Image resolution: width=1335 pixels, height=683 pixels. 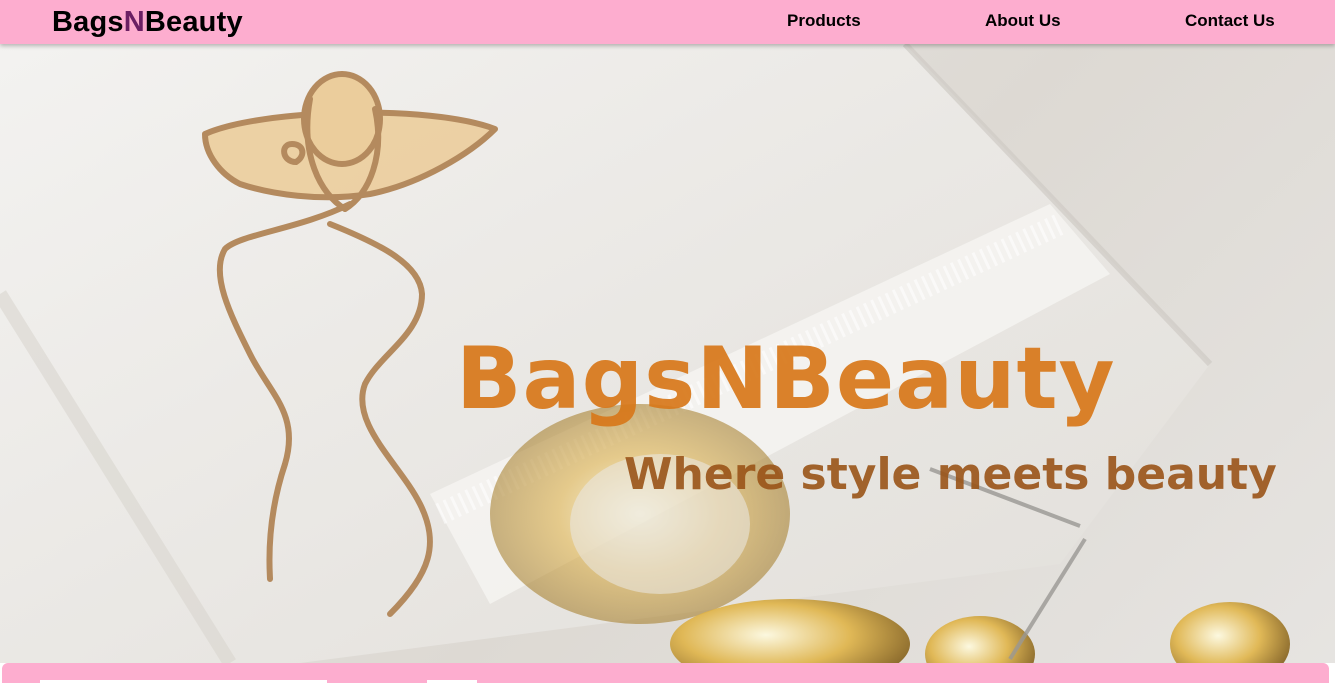 I want to click on brand-logo: BagsNBeauty, so click(x=147, y=22).